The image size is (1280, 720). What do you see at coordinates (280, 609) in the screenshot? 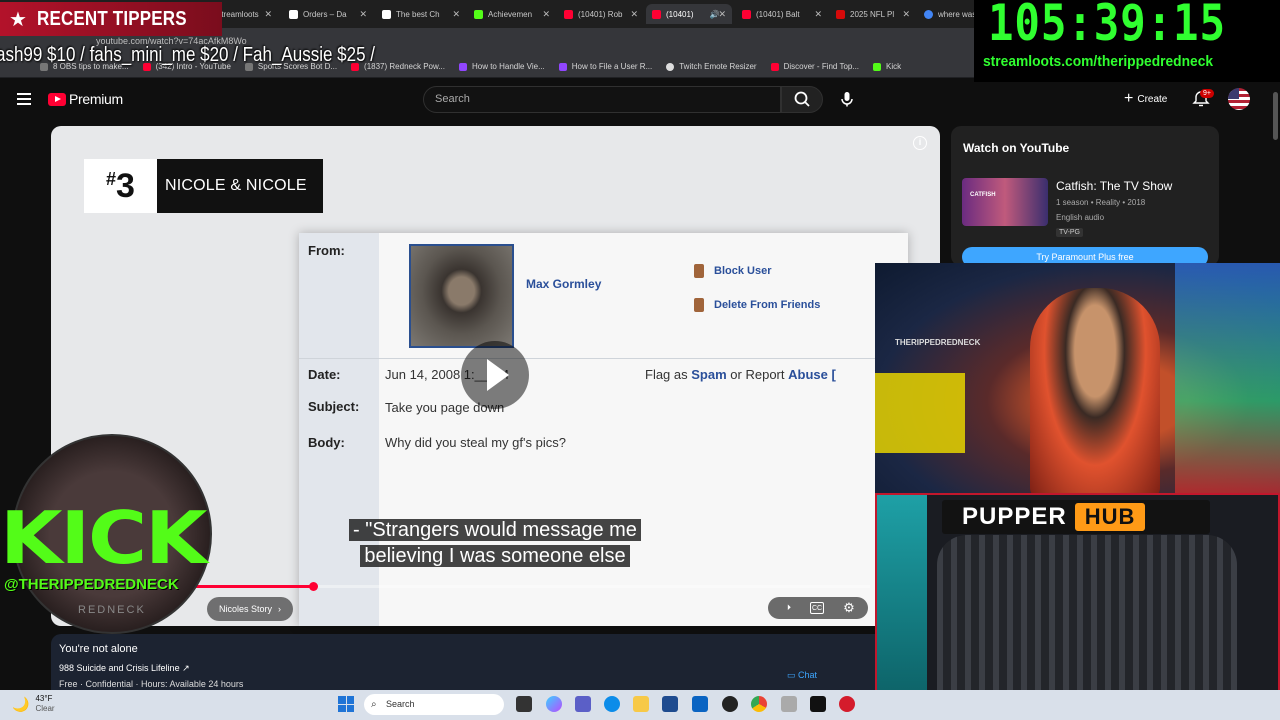
I see `chevron-right-icon: ›` at bounding box center [280, 609].